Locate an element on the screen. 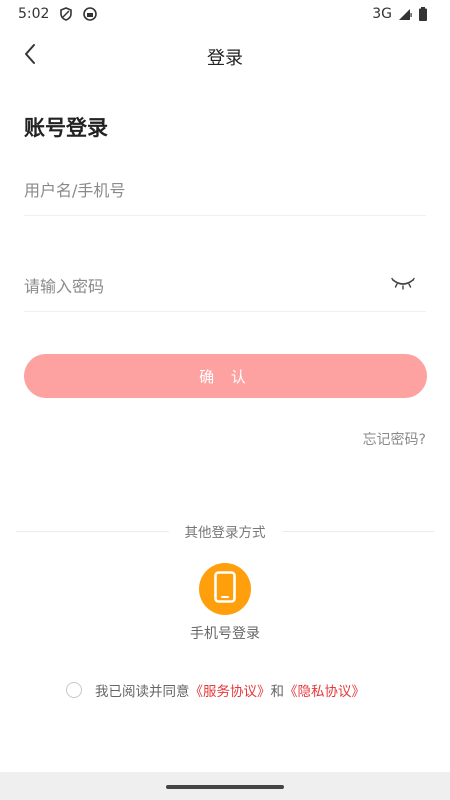 The image size is (450, 800). password-visibility-toggle is located at coordinates (403, 284).